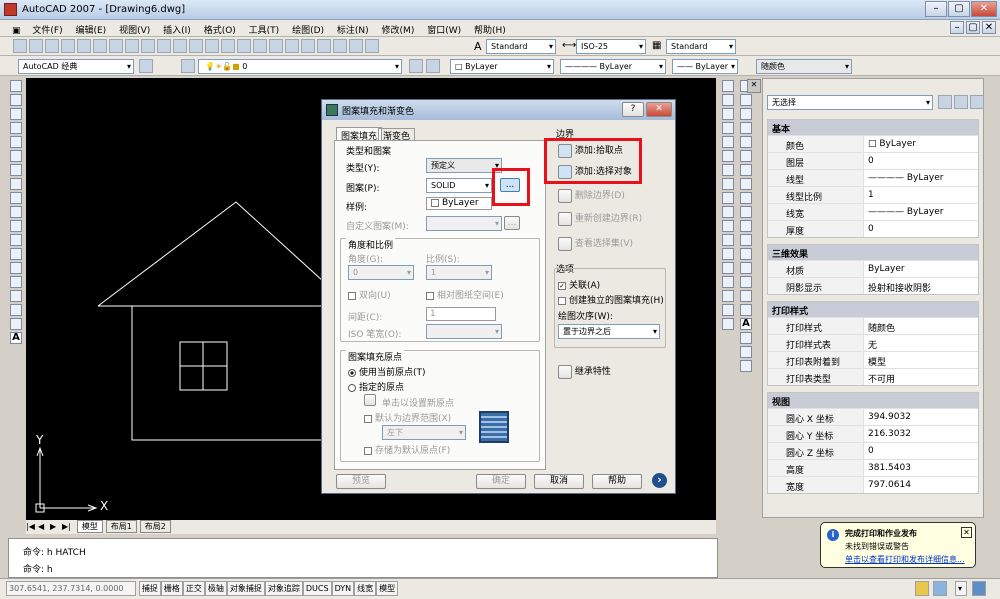  Describe the element at coordinates (171, 588) in the screenshot. I see `grid-toggle: 栅格` at that location.